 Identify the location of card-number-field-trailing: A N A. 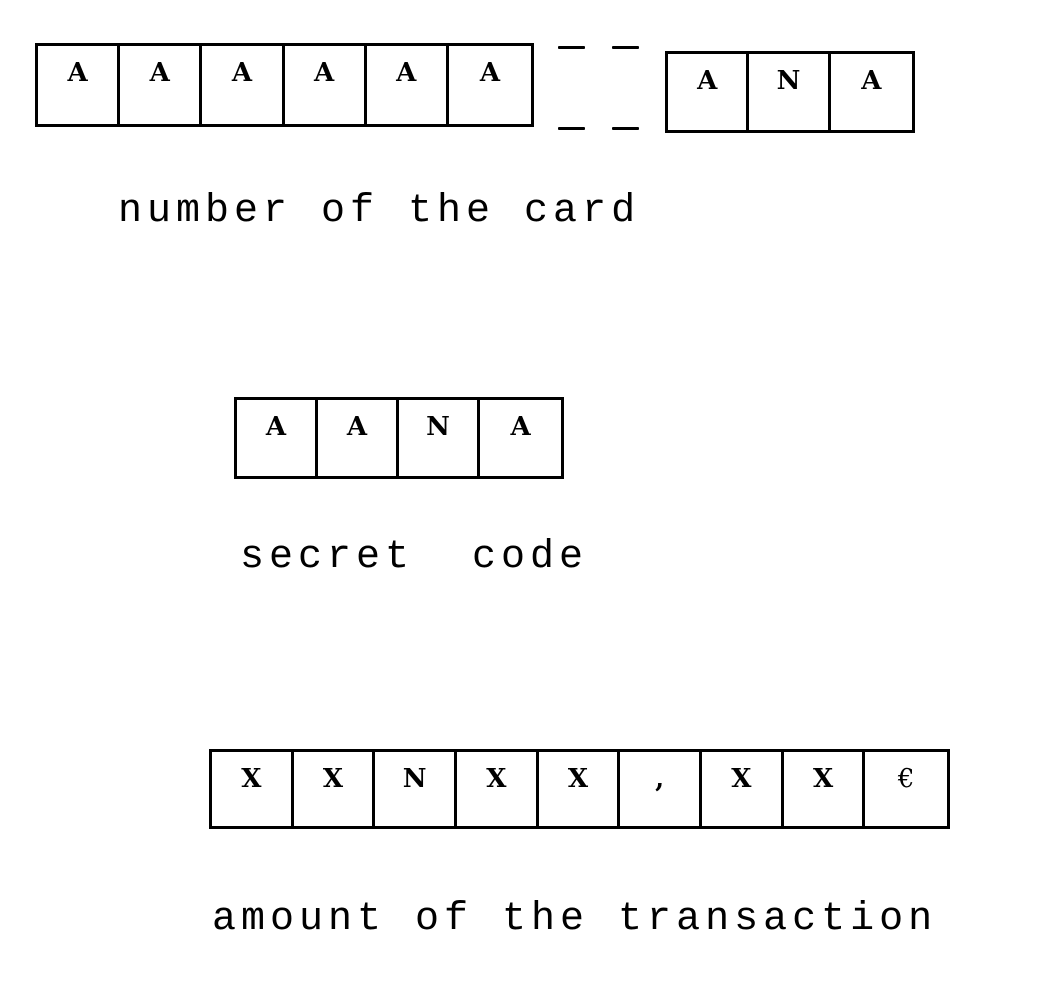
(790, 92).